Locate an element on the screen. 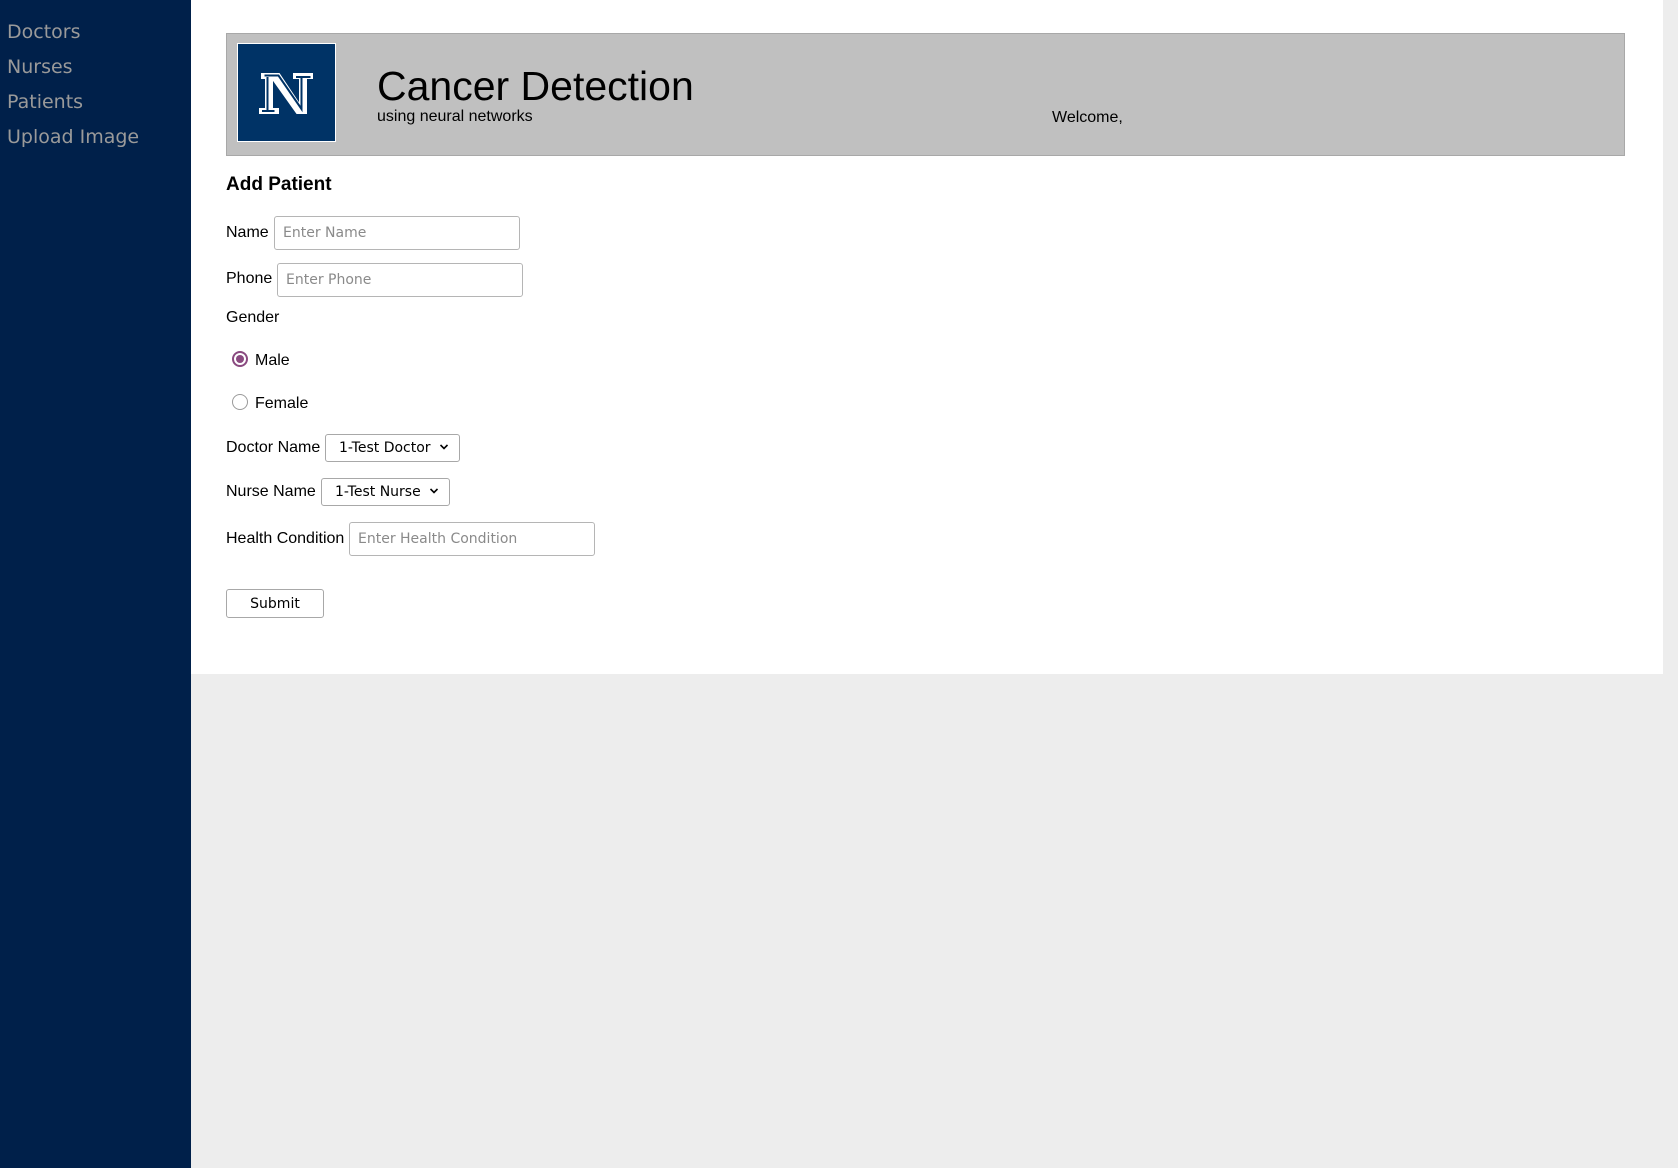  nurse-name-select: 1-Test Nurse is located at coordinates (385, 492).